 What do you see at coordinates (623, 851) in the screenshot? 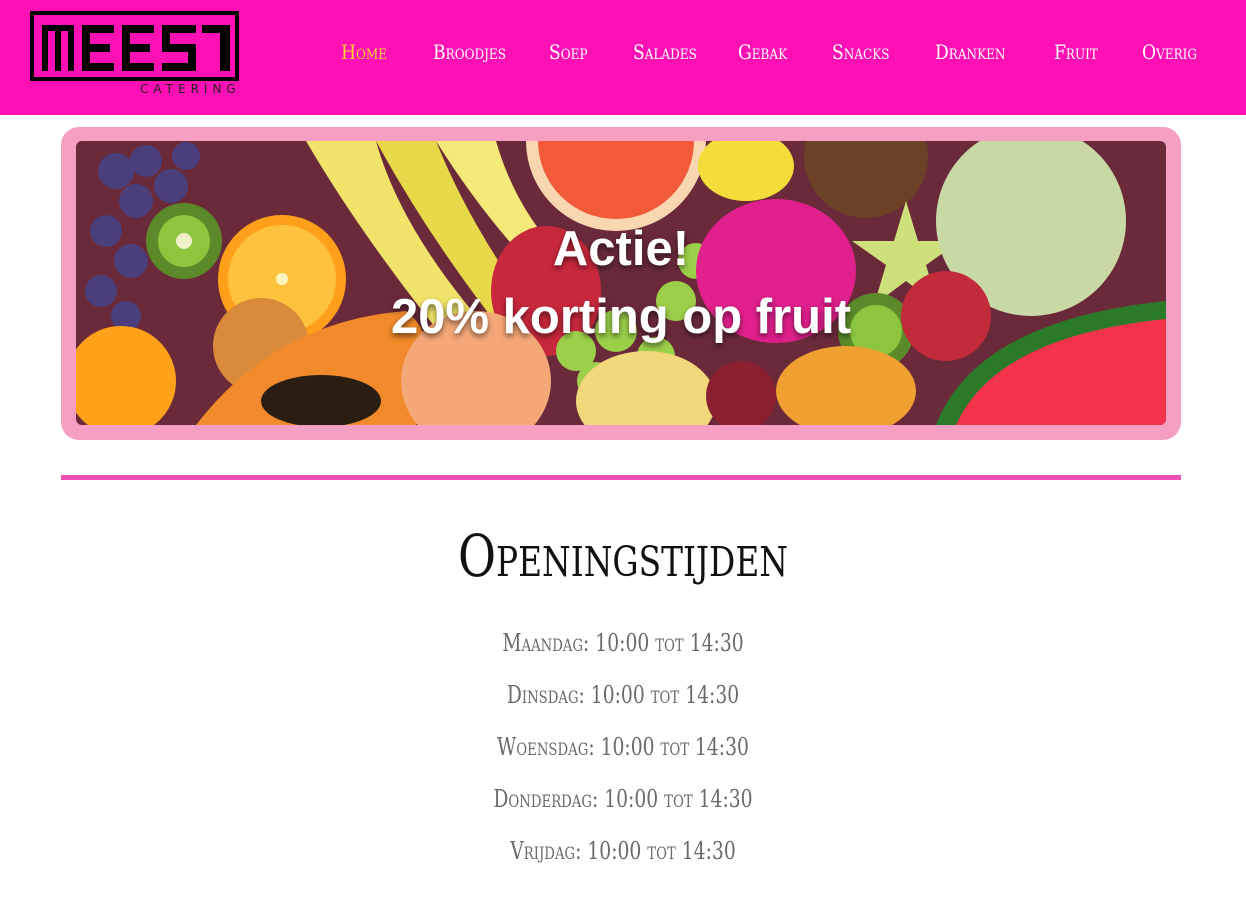
I see `hours-row-friday: Vrijdag: 10:00 tot 14:30` at bounding box center [623, 851].